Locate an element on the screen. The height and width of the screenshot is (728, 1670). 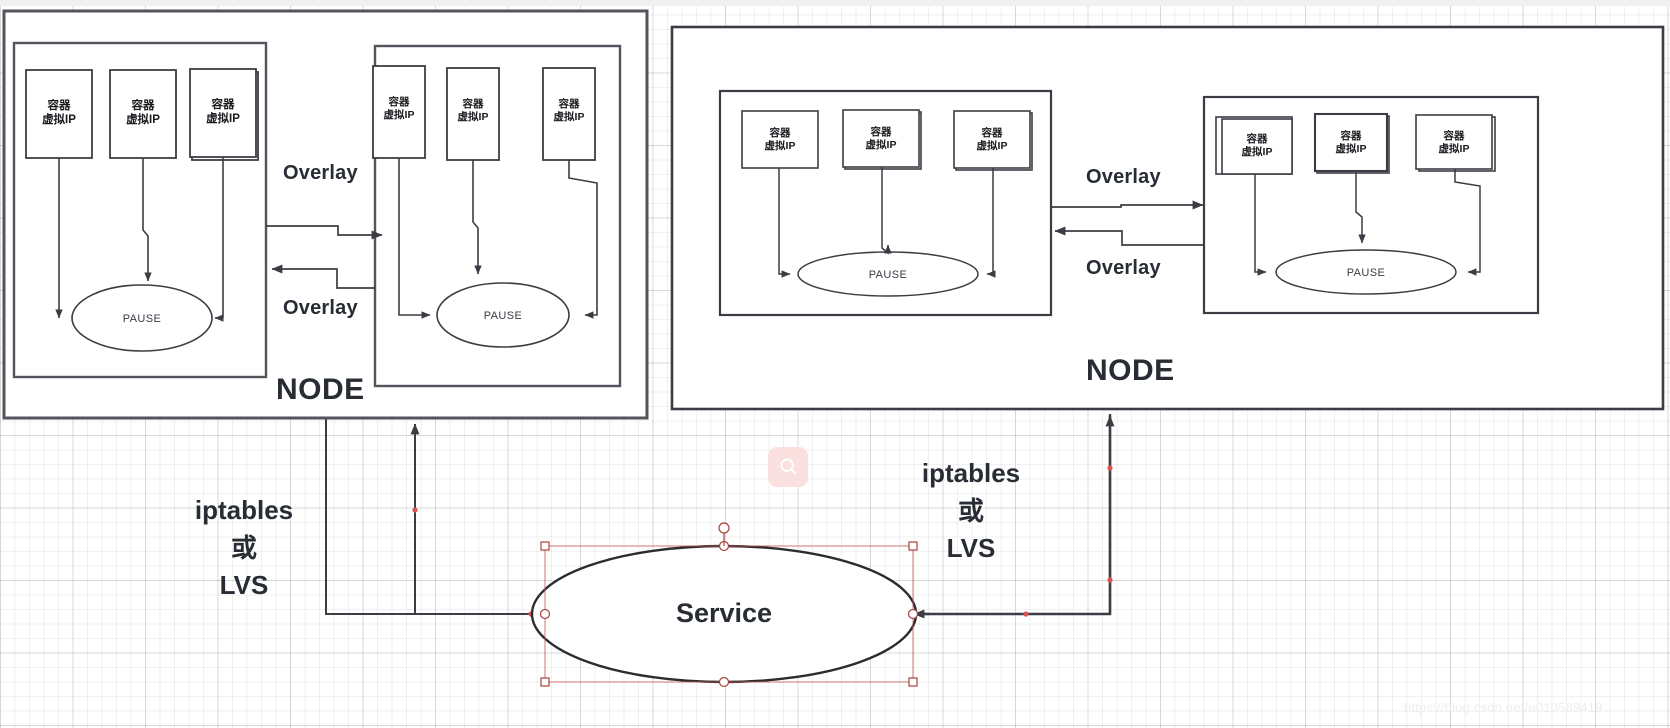
routing-label-right: iptables 或 LVS is located at coordinates (971, 511).